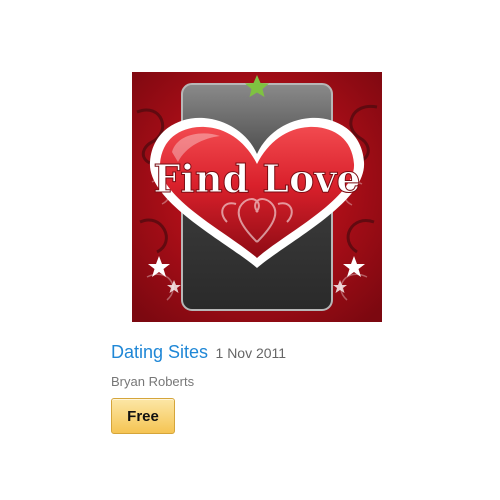 This screenshot has height=500, width=500. Describe the element at coordinates (143, 416) in the screenshot. I see `price-button: Free` at that location.